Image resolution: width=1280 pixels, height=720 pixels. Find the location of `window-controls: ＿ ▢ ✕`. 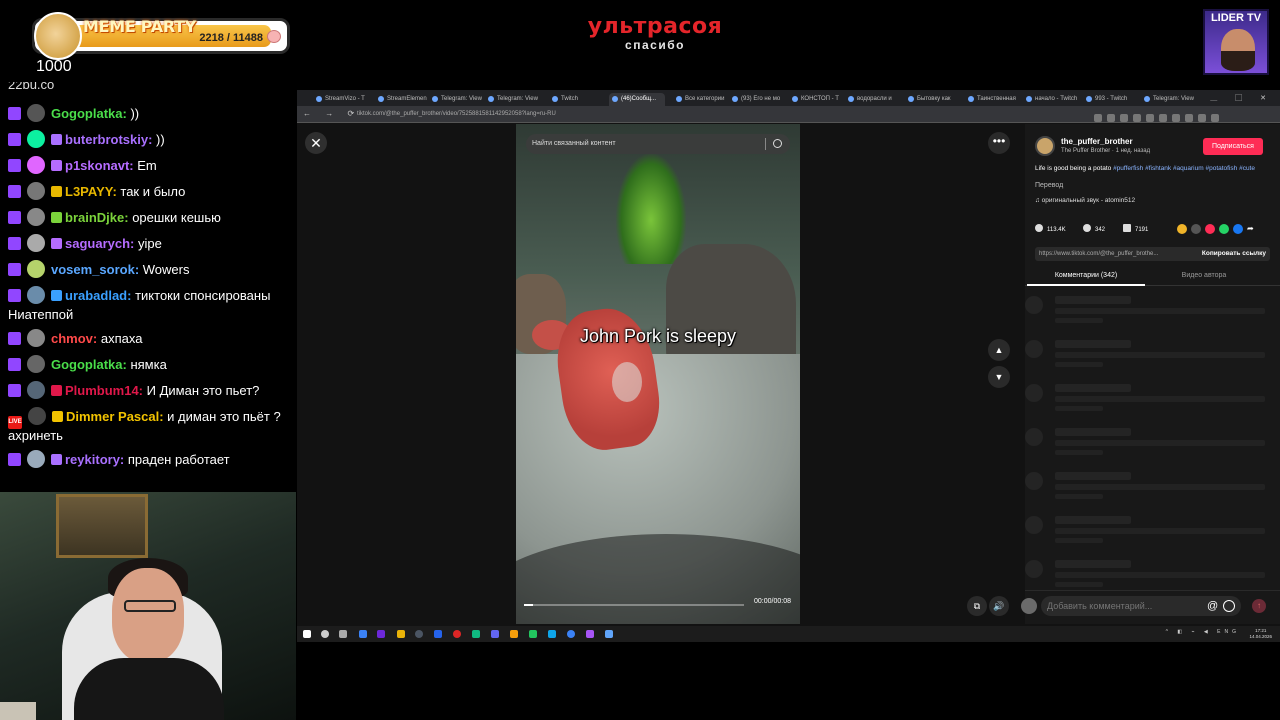

window-controls: ＿ ▢ ✕ is located at coordinates (1242, 98).